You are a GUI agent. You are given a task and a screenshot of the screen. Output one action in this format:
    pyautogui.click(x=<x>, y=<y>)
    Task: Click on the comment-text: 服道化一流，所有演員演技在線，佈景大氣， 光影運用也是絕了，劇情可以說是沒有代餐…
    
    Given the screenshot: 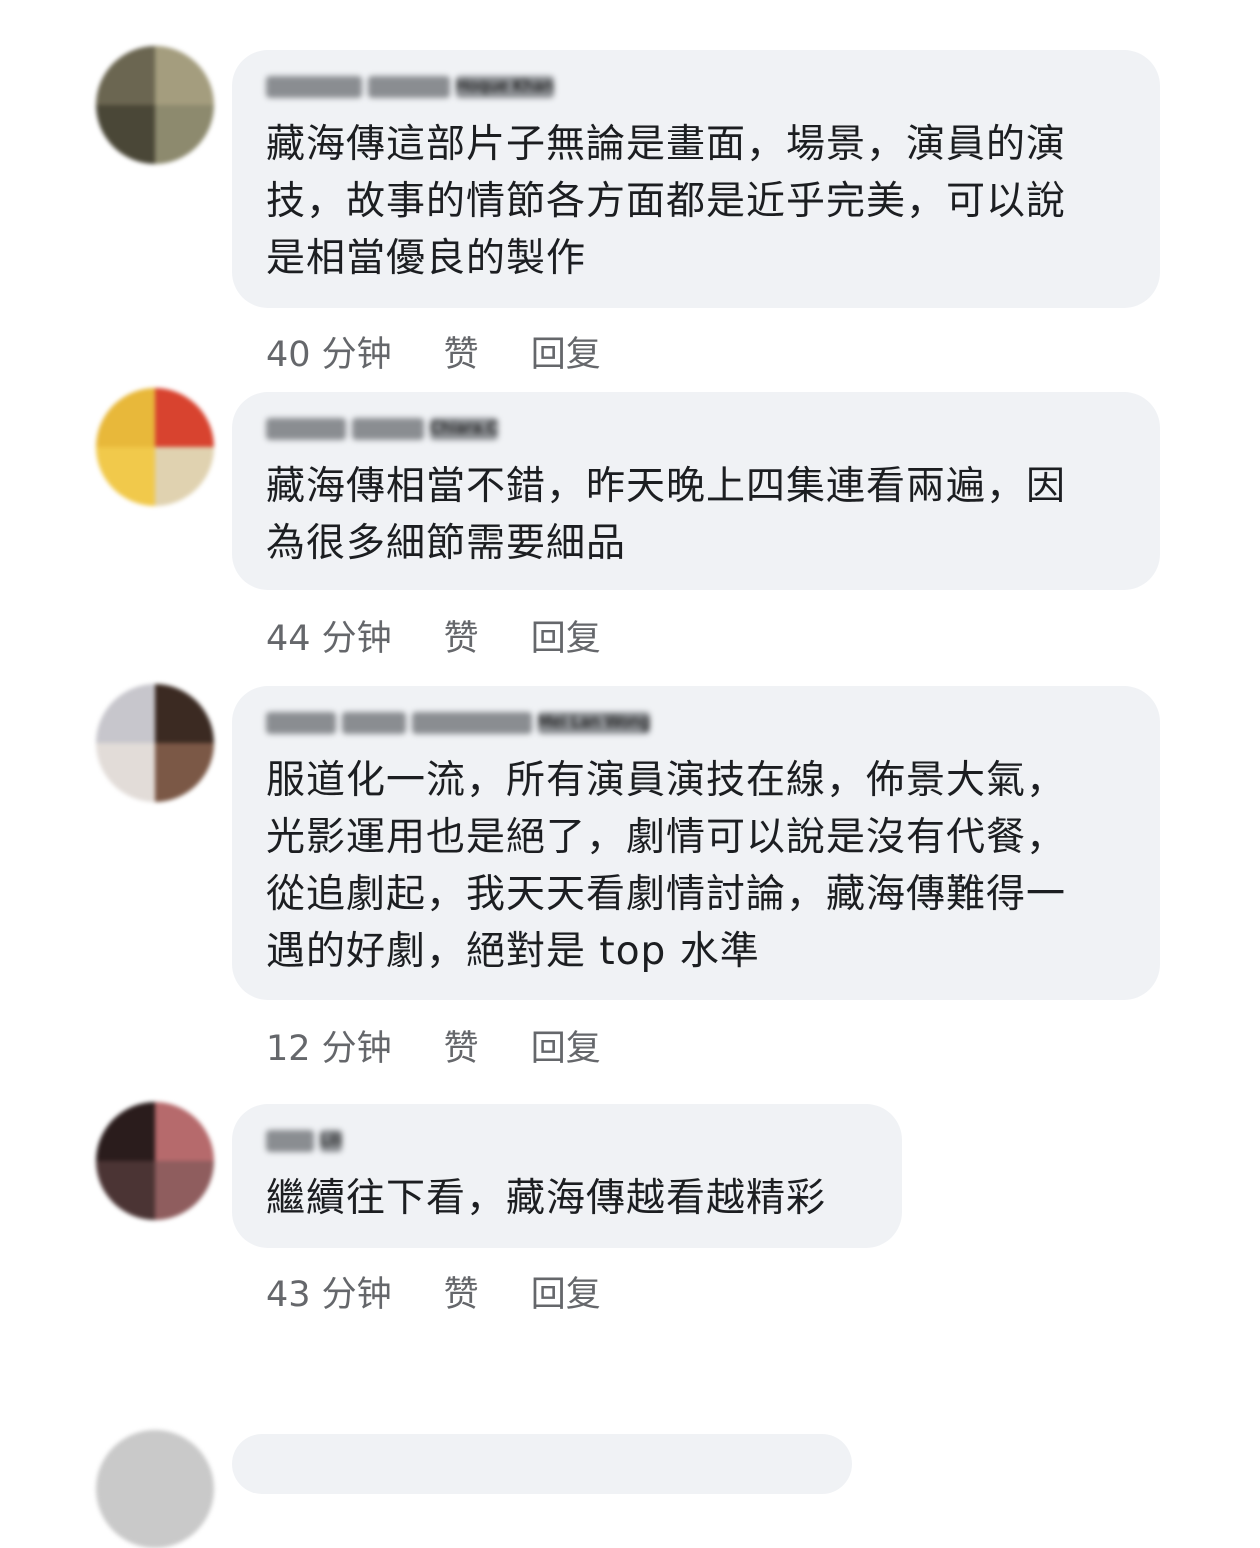 What is the action you would take?
    pyautogui.click(x=666, y=866)
    